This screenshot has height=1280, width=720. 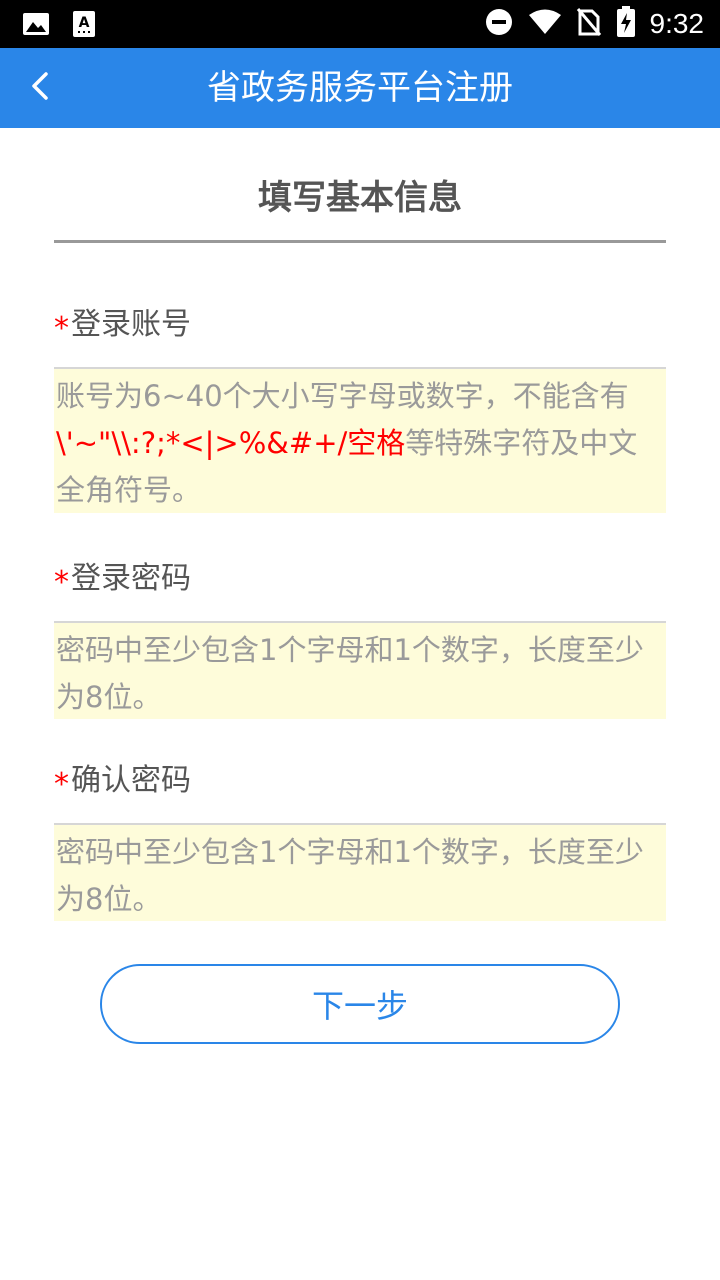 I want to click on back-button, so click(x=40, y=88).